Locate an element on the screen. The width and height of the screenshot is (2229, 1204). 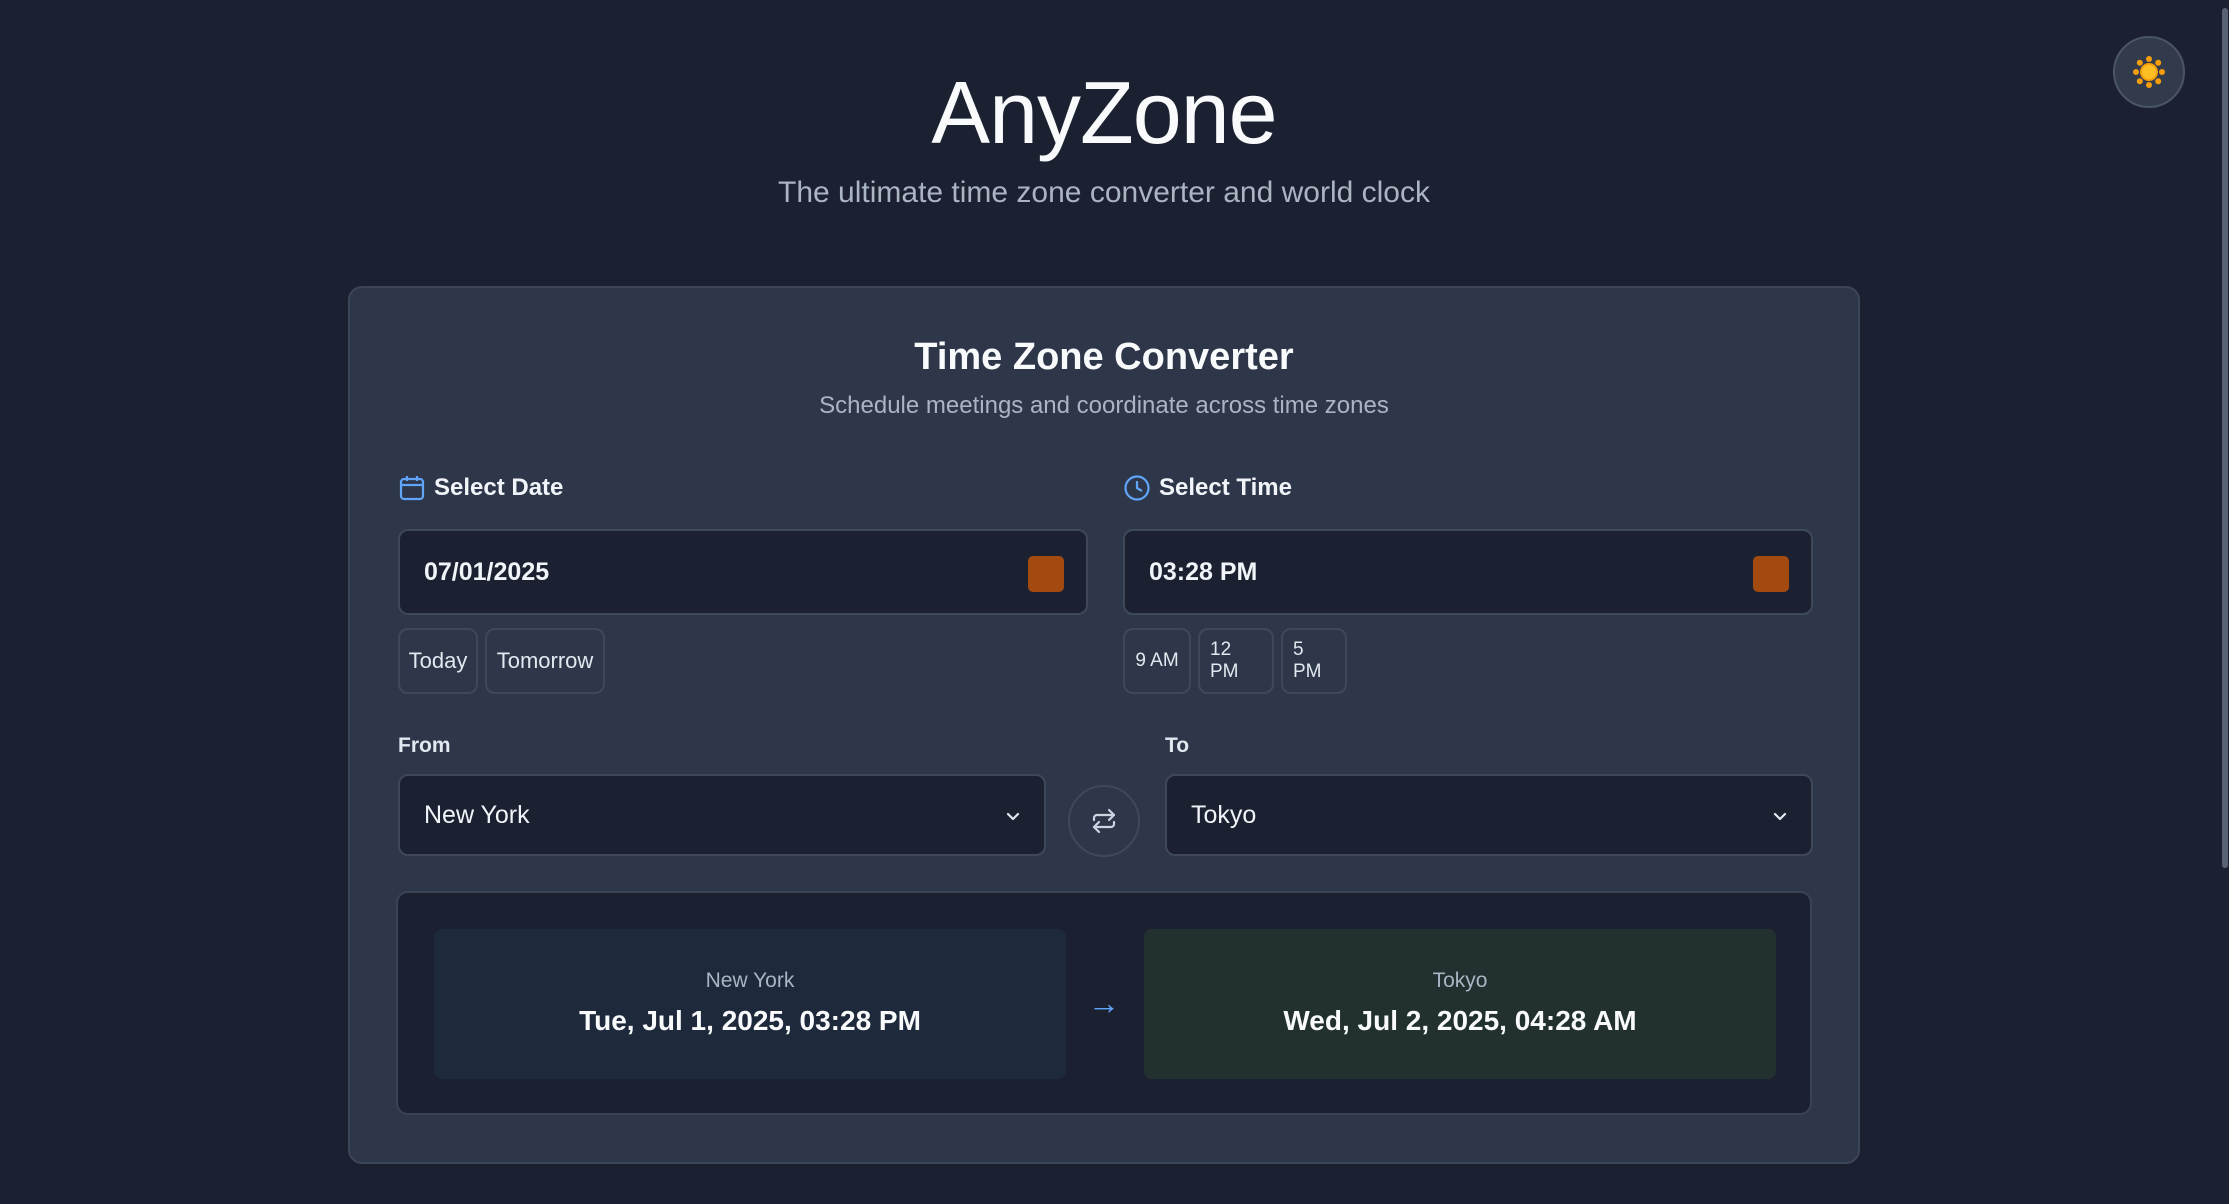
from-result-box: New York Tue, Jul 1, 2025, 03:28 PM is located at coordinates (750, 1004).